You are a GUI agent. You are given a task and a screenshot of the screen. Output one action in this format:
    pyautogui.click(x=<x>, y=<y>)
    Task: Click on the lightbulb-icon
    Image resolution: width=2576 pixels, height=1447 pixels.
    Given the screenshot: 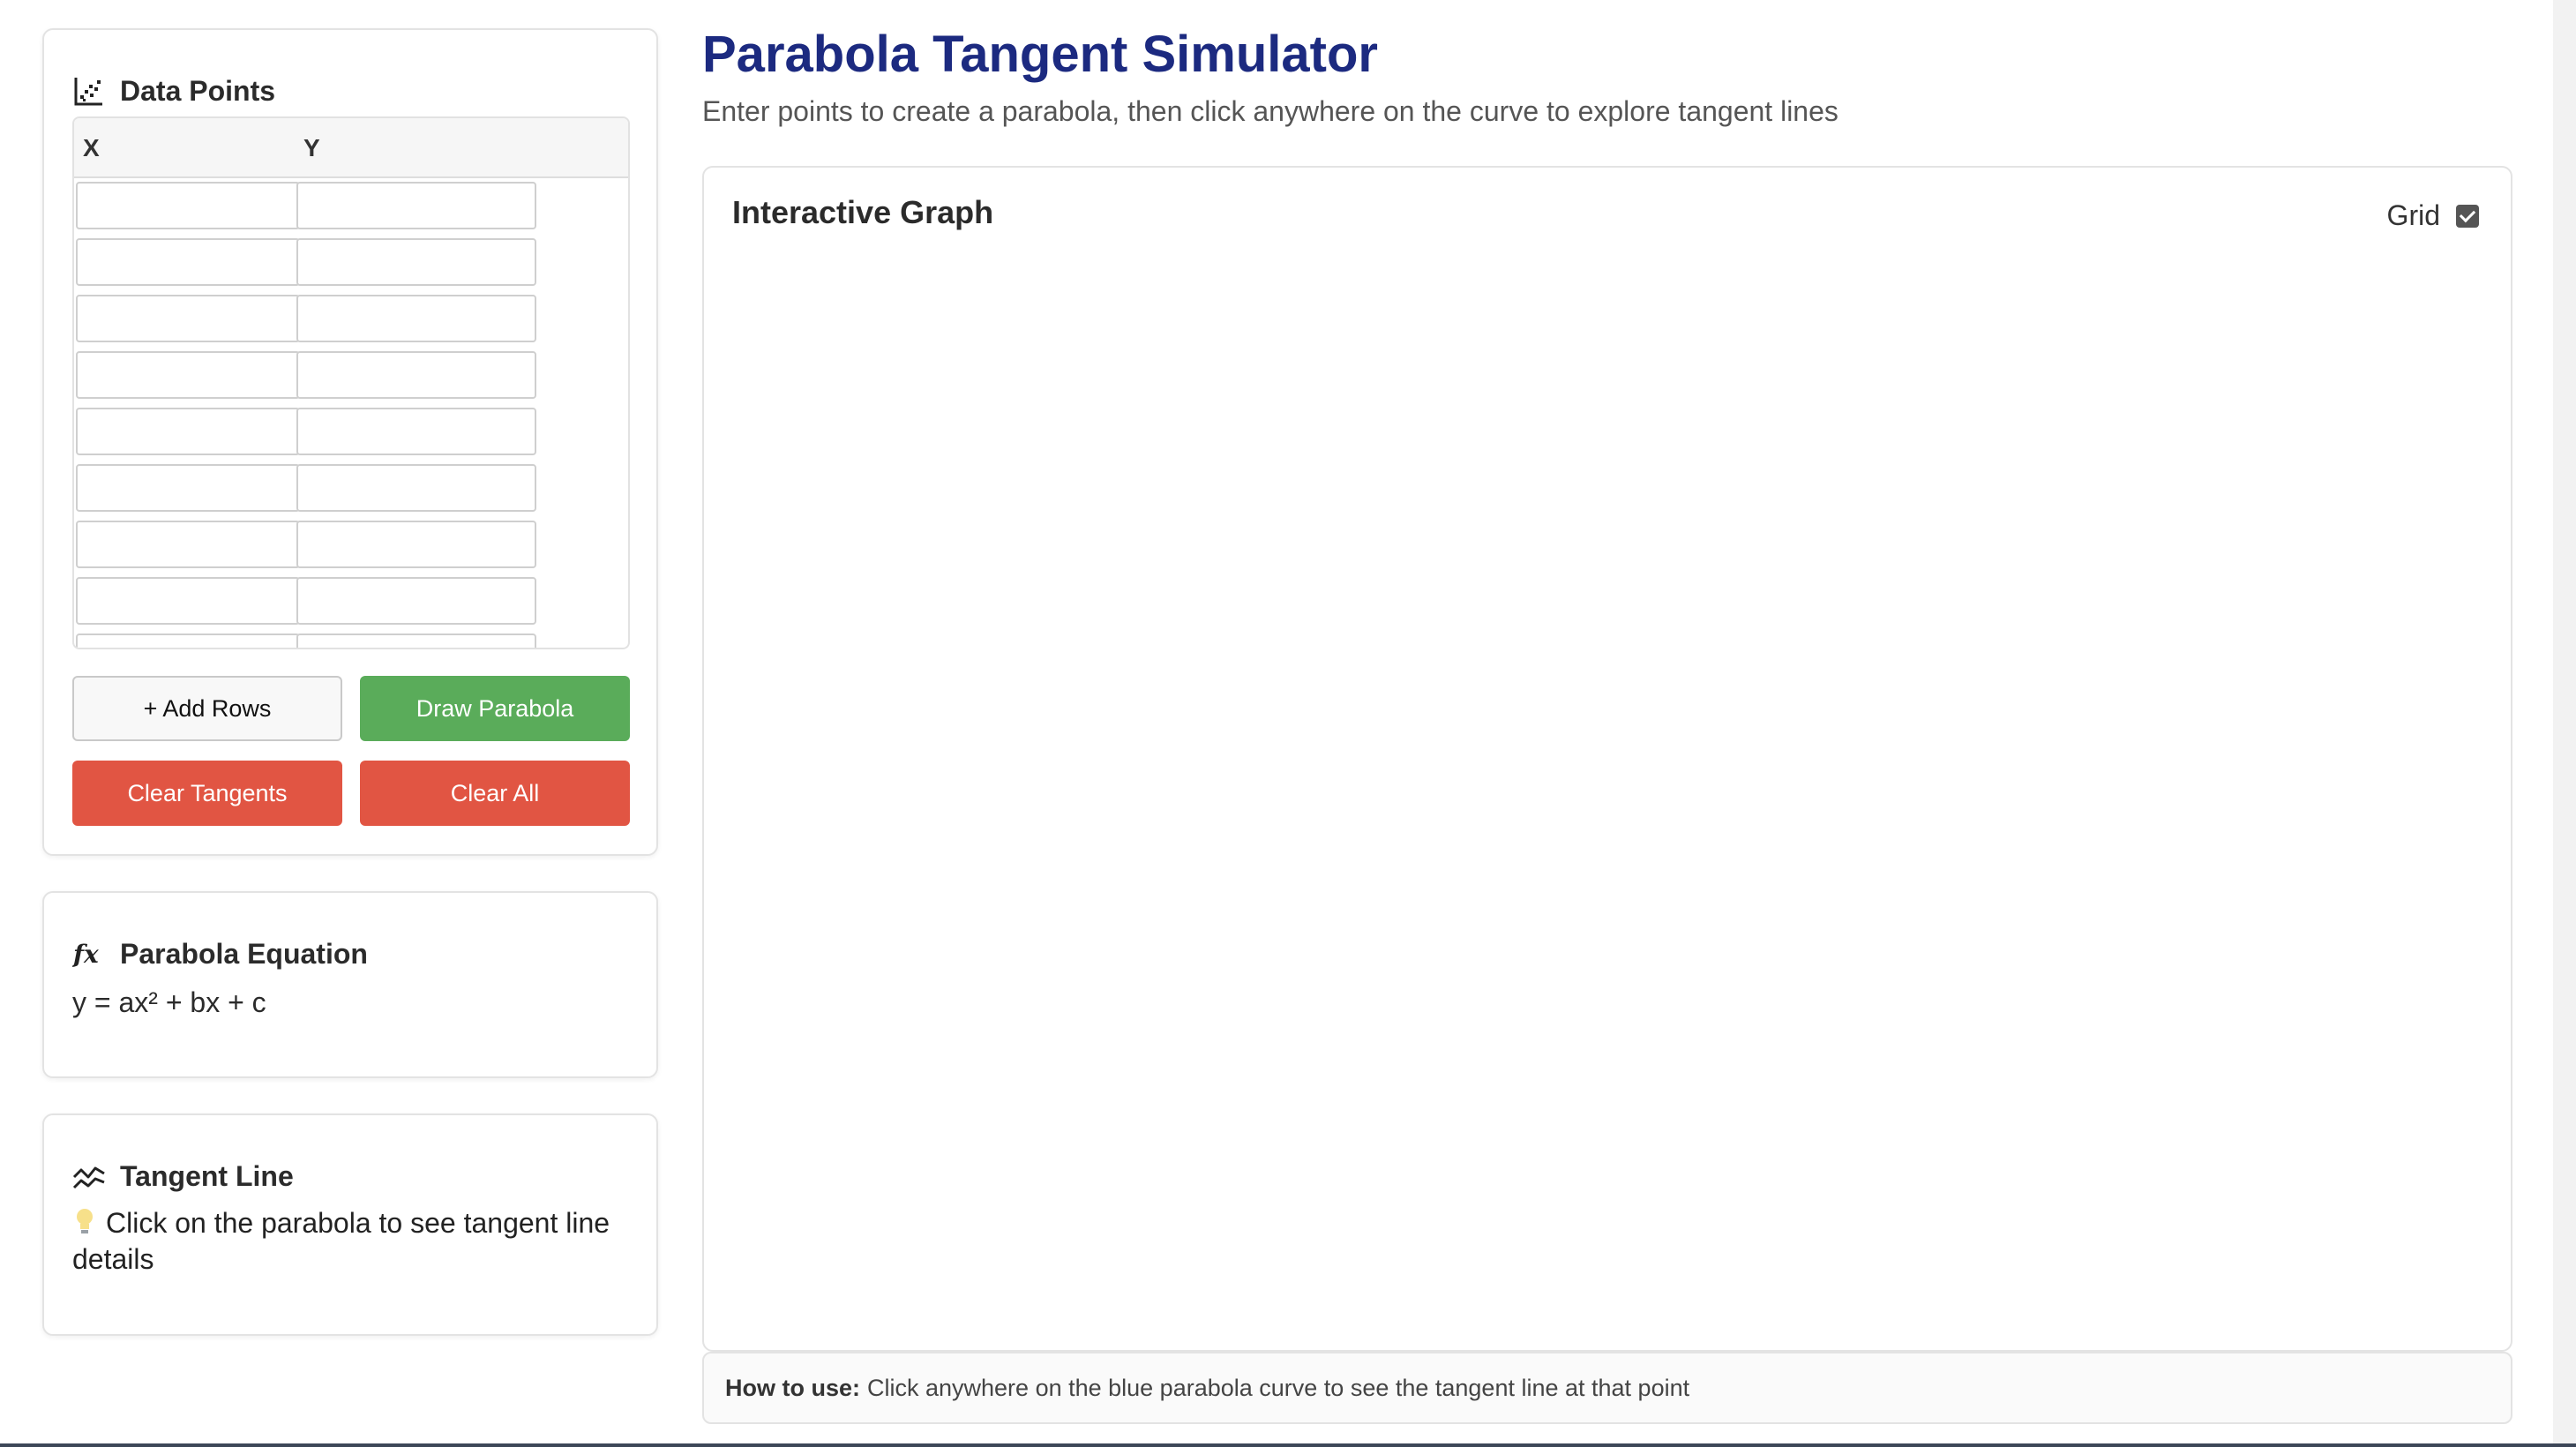 What is the action you would take?
    pyautogui.click(x=85, y=1221)
    